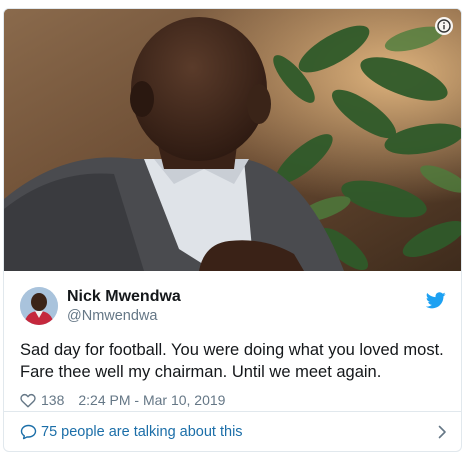 This screenshot has width=465, height=460. I want to click on author-handle: @Nmwendwa, so click(112, 316).